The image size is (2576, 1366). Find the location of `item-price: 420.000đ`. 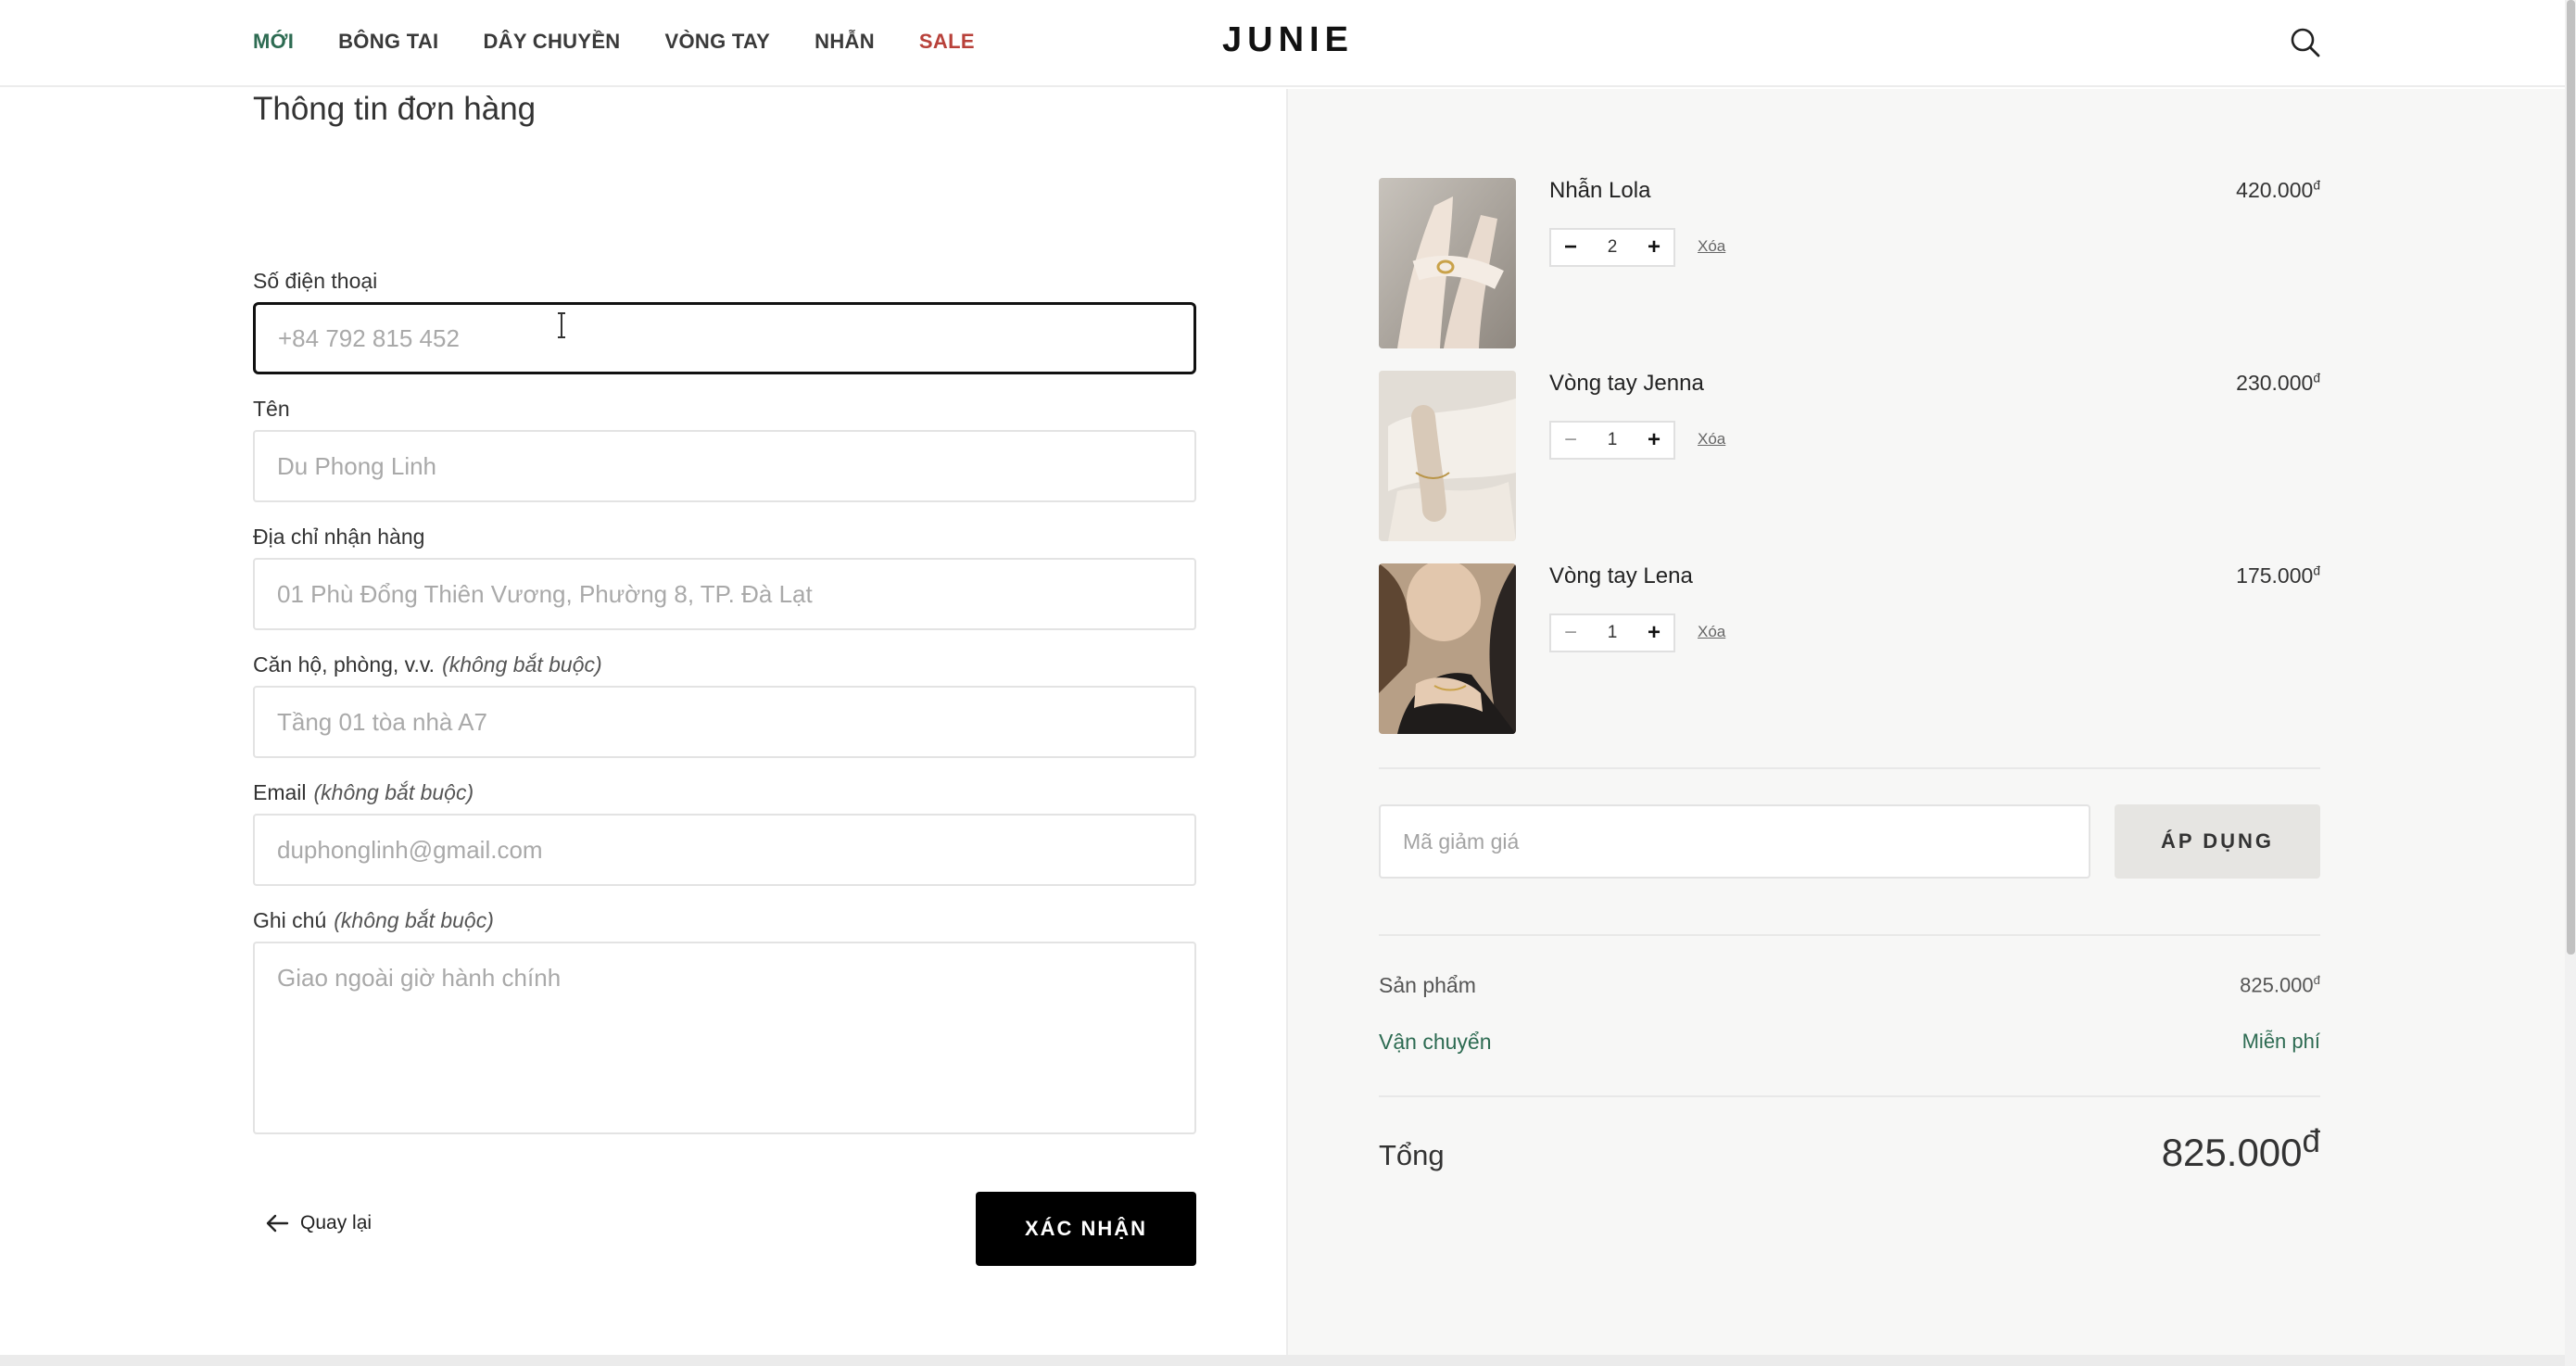

item-price: 420.000đ is located at coordinates (2278, 190).